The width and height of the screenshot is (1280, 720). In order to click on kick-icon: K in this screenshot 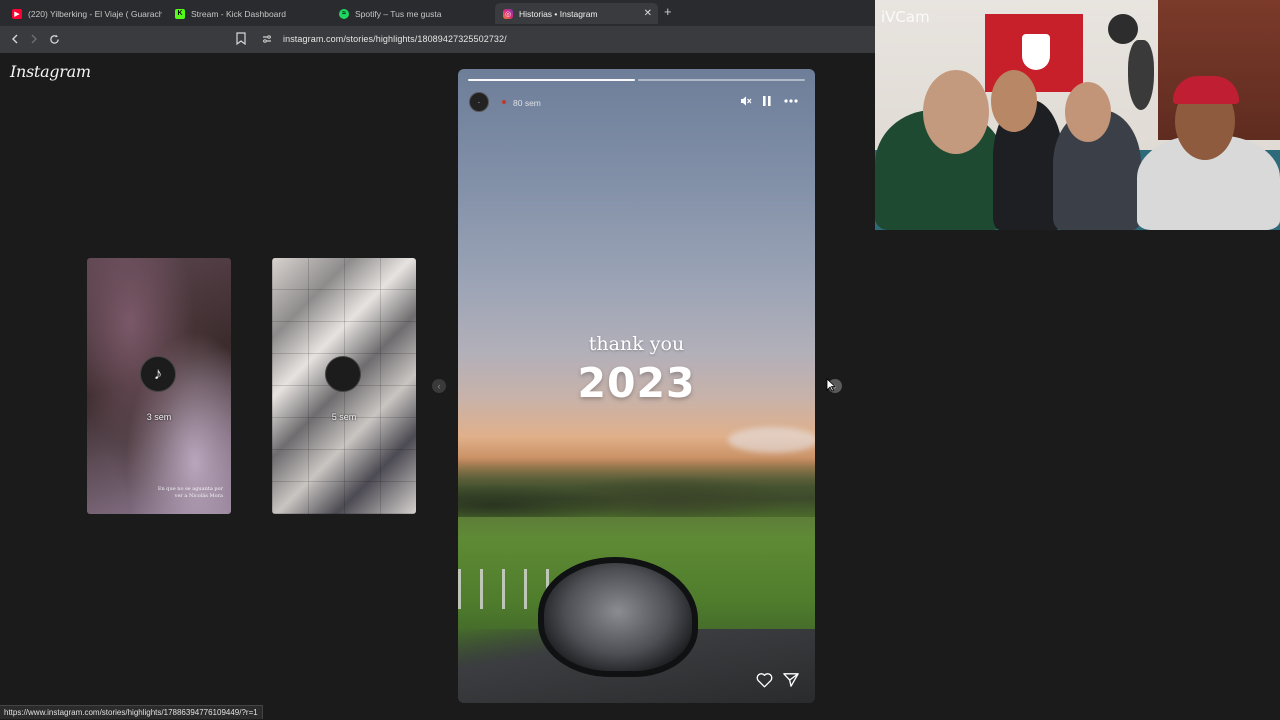, I will do `click(180, 13)`.